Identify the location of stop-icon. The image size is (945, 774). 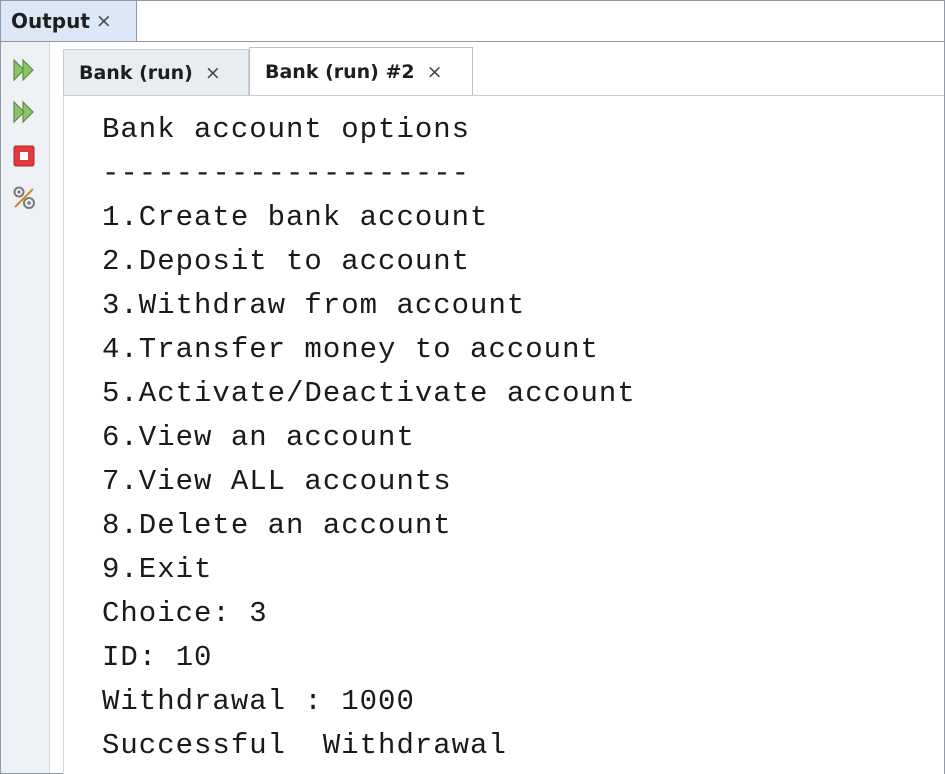
(24, 156).